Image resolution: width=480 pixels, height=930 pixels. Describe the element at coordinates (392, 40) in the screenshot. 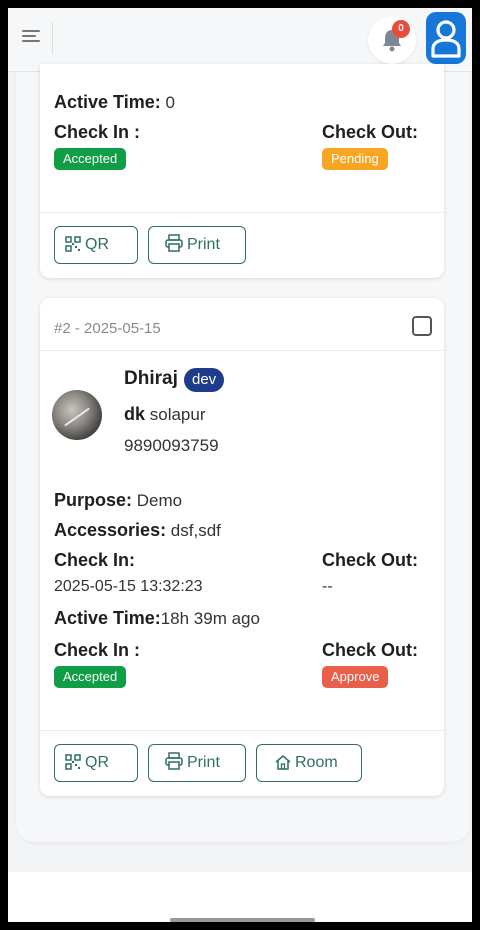

I see `notifications-button: 0` at that location.